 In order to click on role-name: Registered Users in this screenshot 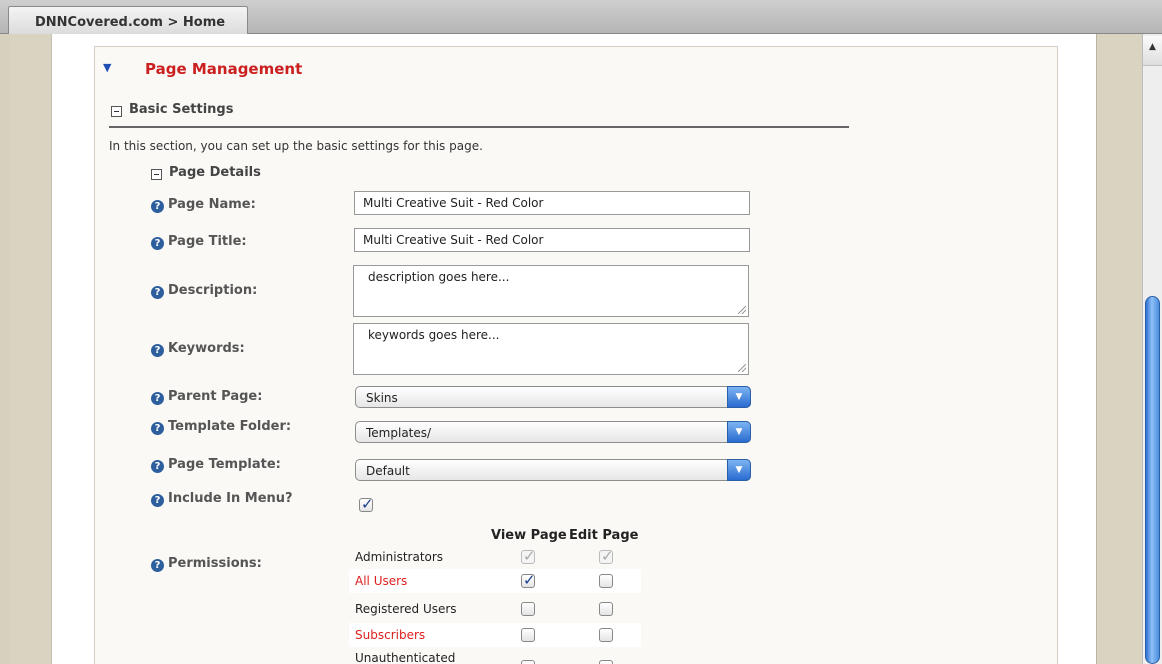, I will do `click(406, 609)`.